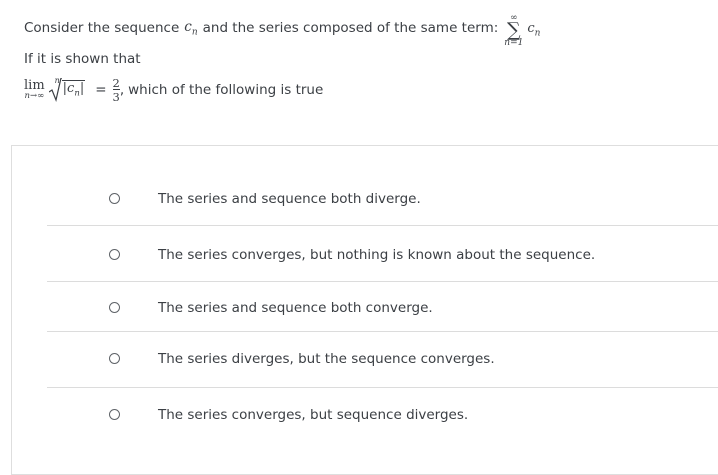  I want to click on answer-option: The series and sequence both converge., so click(365, 308).